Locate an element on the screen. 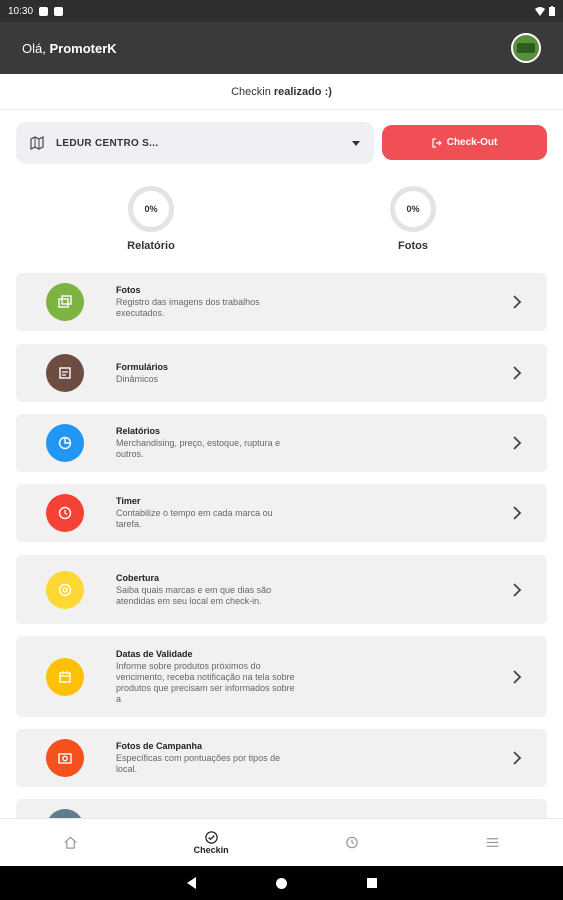  progress-label: Relatório is located at coordinates (151, 246).